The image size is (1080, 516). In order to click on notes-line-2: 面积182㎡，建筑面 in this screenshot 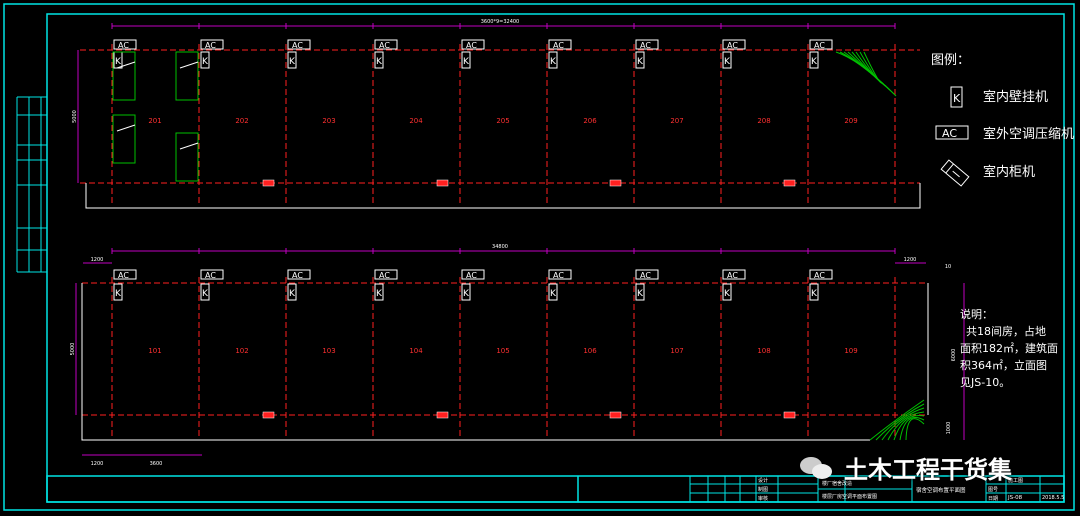, I will do `click(1009, 348)`.